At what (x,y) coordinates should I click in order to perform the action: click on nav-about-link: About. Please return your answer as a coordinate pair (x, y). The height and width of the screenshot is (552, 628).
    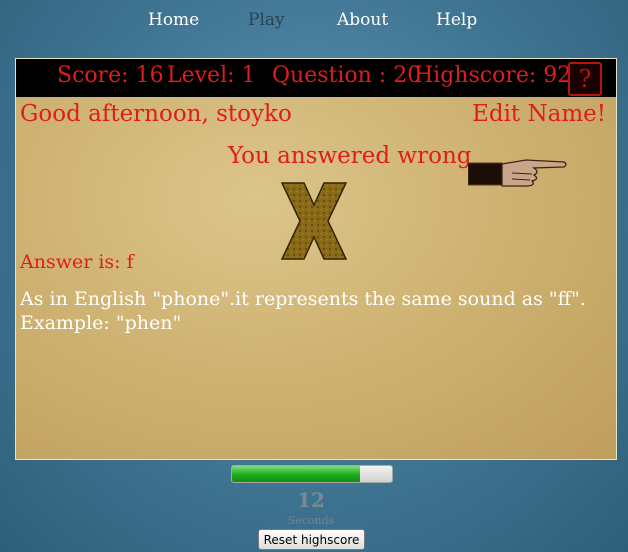
    Looking at the image, I should click on (362, 20).